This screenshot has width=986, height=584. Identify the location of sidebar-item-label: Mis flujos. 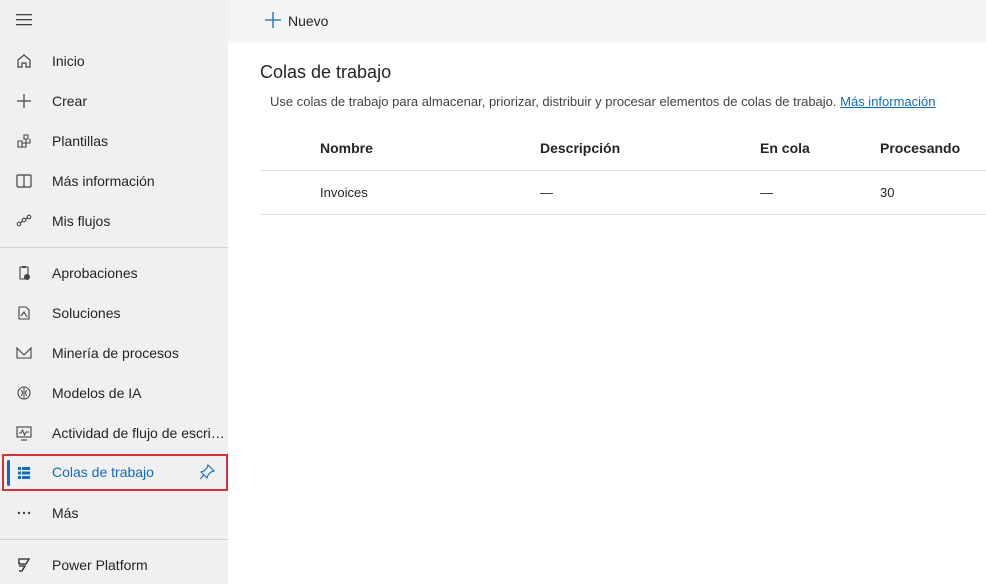
(81, 221).